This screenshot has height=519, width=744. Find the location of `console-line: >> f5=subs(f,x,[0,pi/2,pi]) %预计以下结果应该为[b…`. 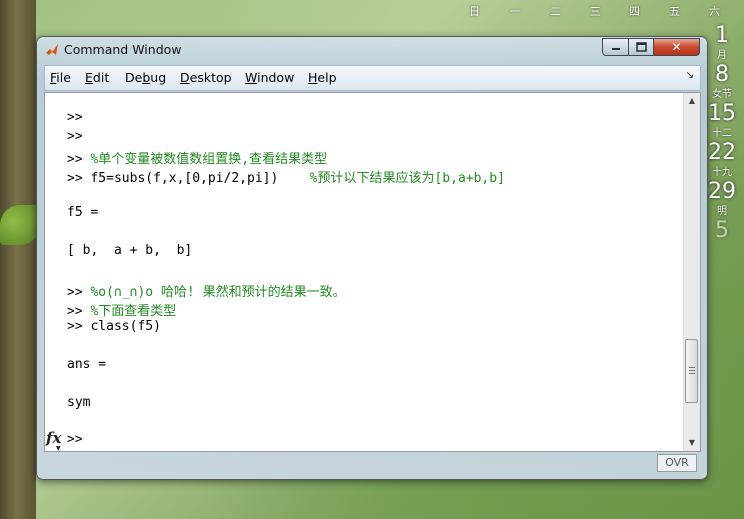

console-line: >> f5=subs(f,x,[0,pi/2,pi]) %预计以下结果应该为[b… is located at coordinates (286, 178).